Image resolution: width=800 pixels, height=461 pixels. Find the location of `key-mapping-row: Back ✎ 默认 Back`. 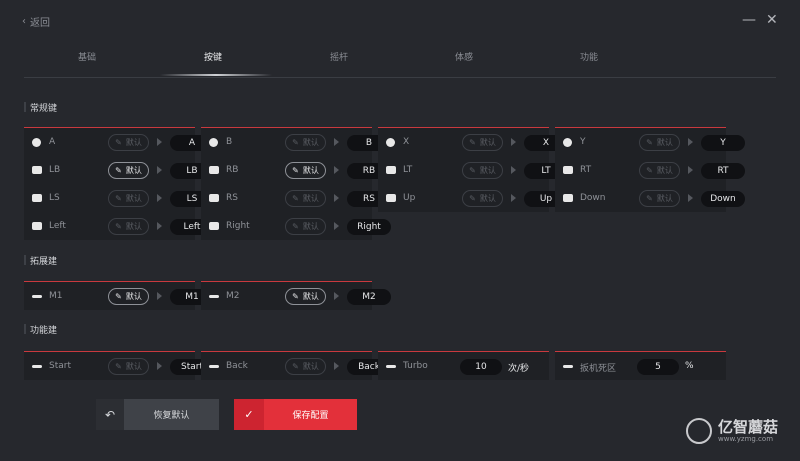

key-mapping-row: Back ✎ 默认 Back is located at coordinates (296, 366).